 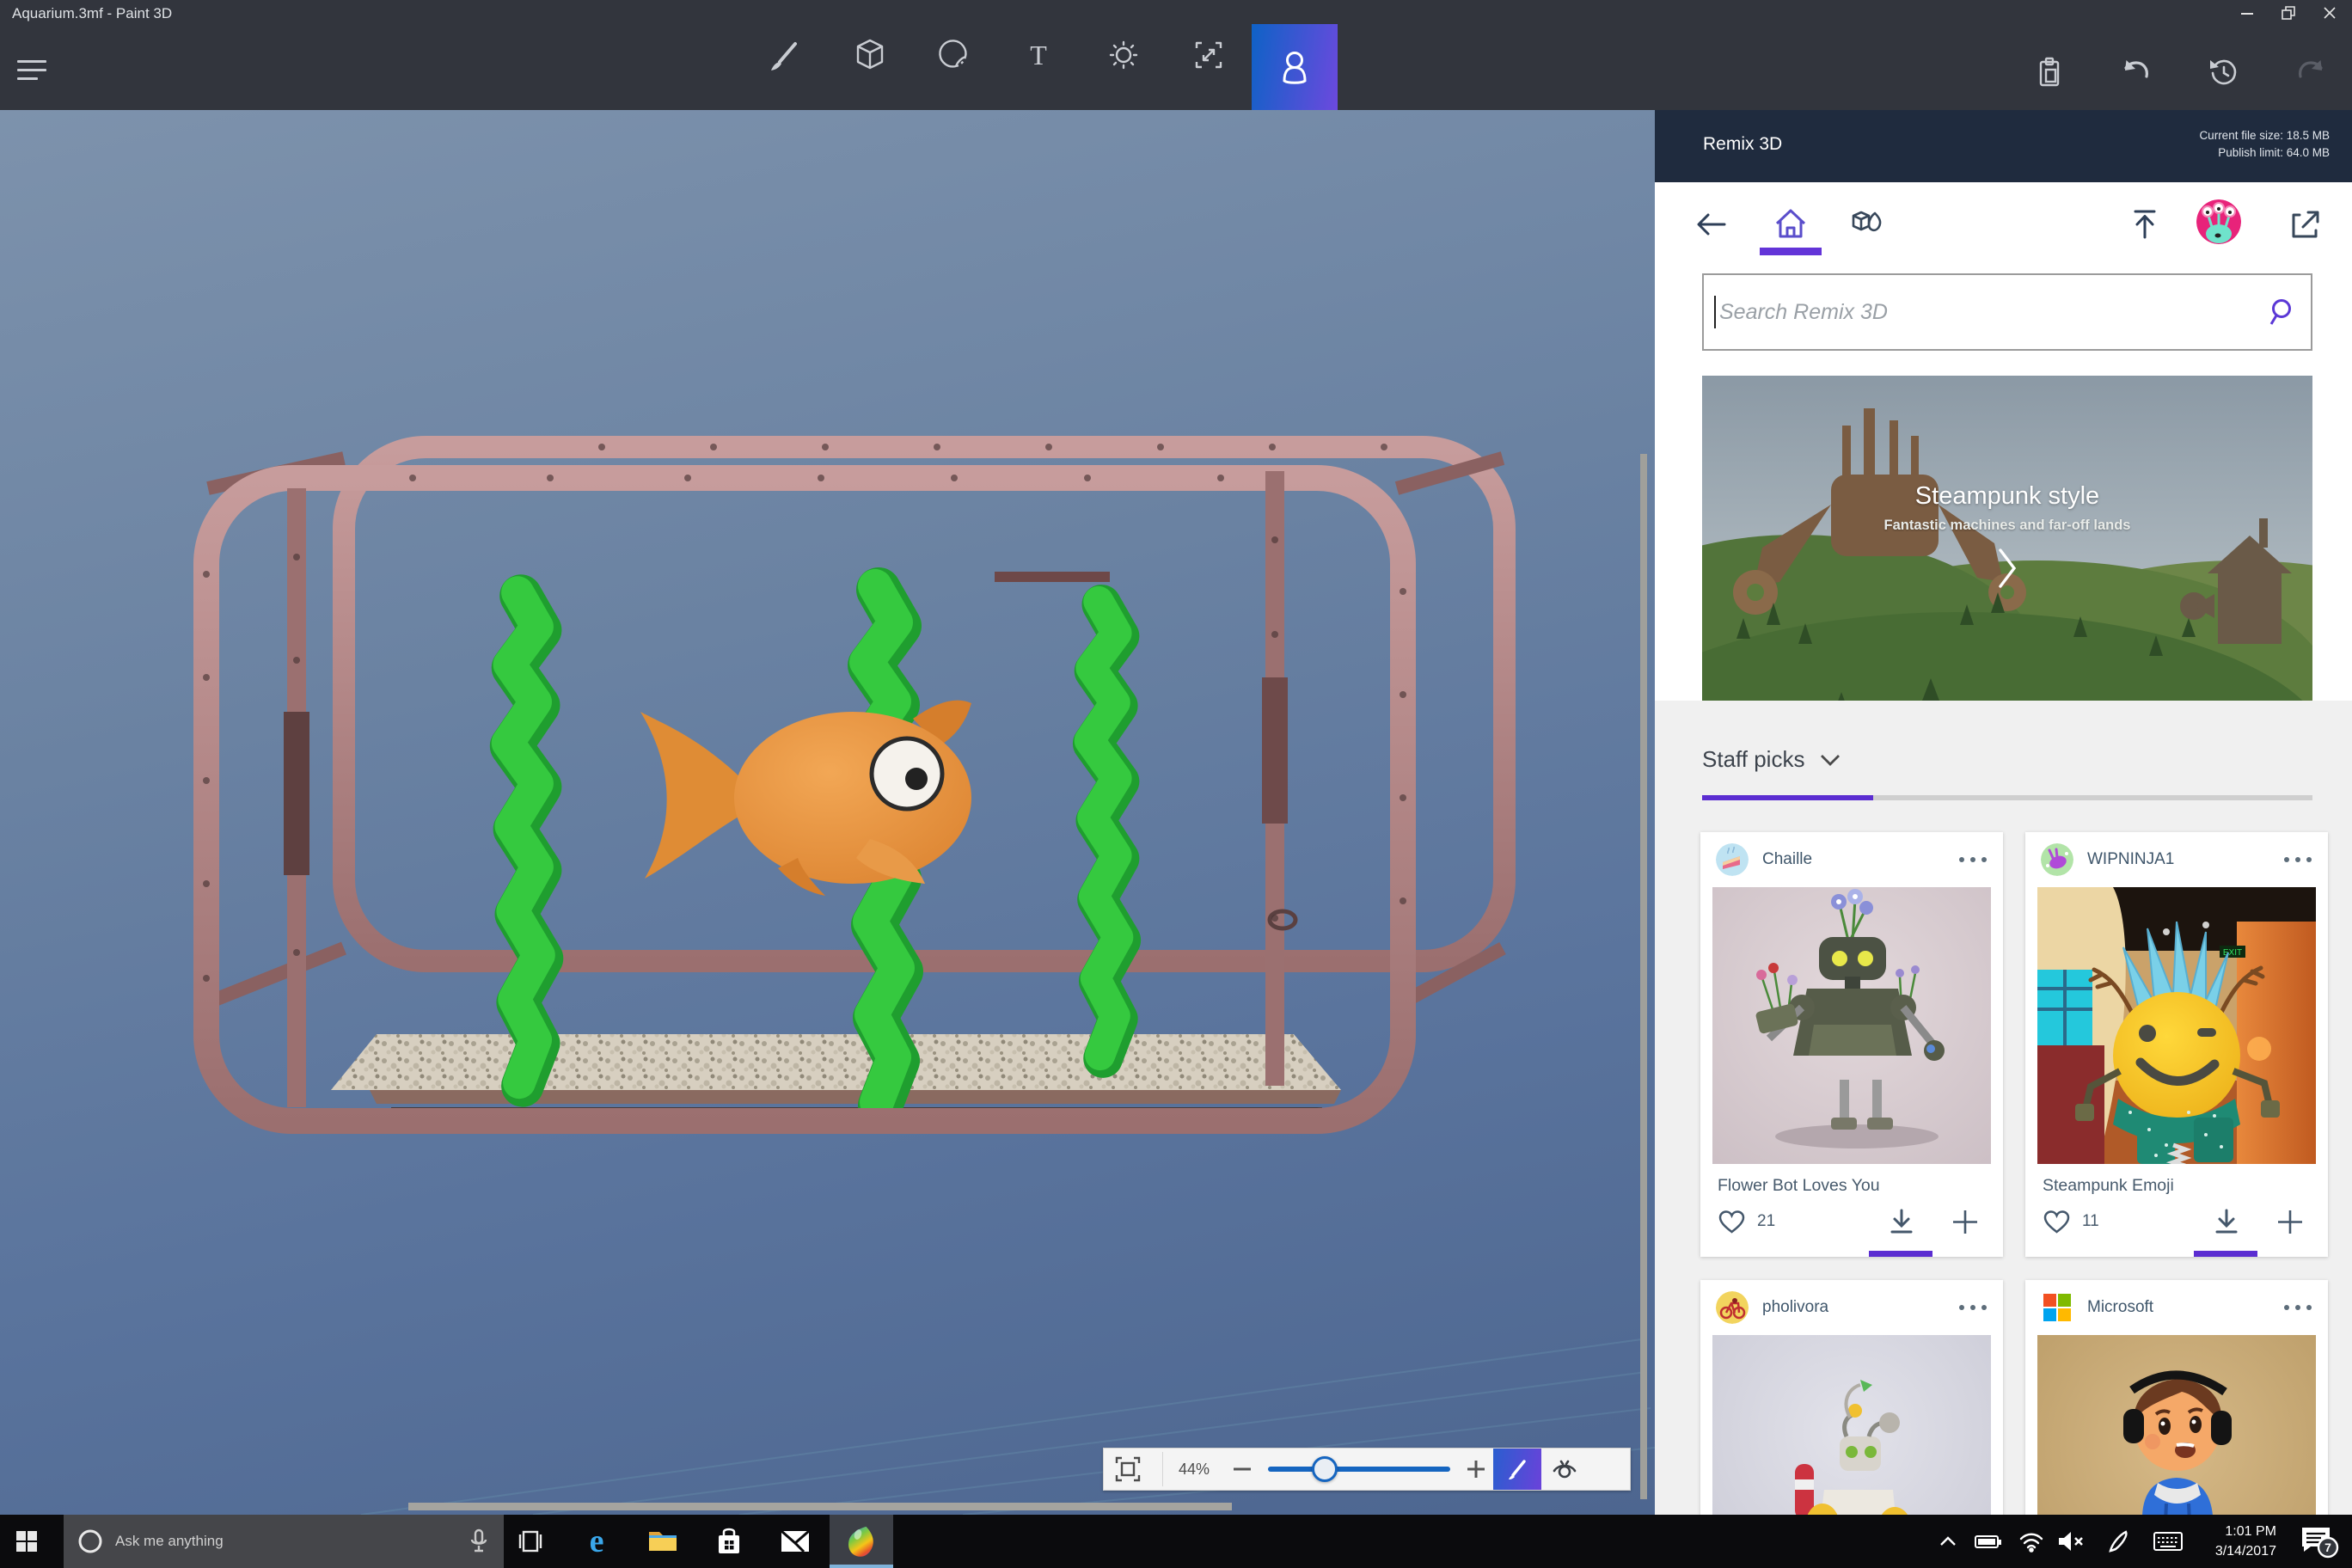 What do you see at coordinates (2071, 1541) in the screenshot?
I see `volume-muted-icon` at bounding box center [2071, 1541].